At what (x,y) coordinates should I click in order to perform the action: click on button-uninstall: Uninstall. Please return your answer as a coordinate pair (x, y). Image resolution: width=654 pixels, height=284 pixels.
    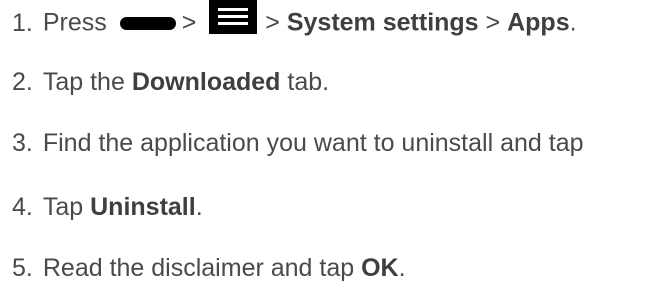
    Looking at the image, I should click on (143, 207).